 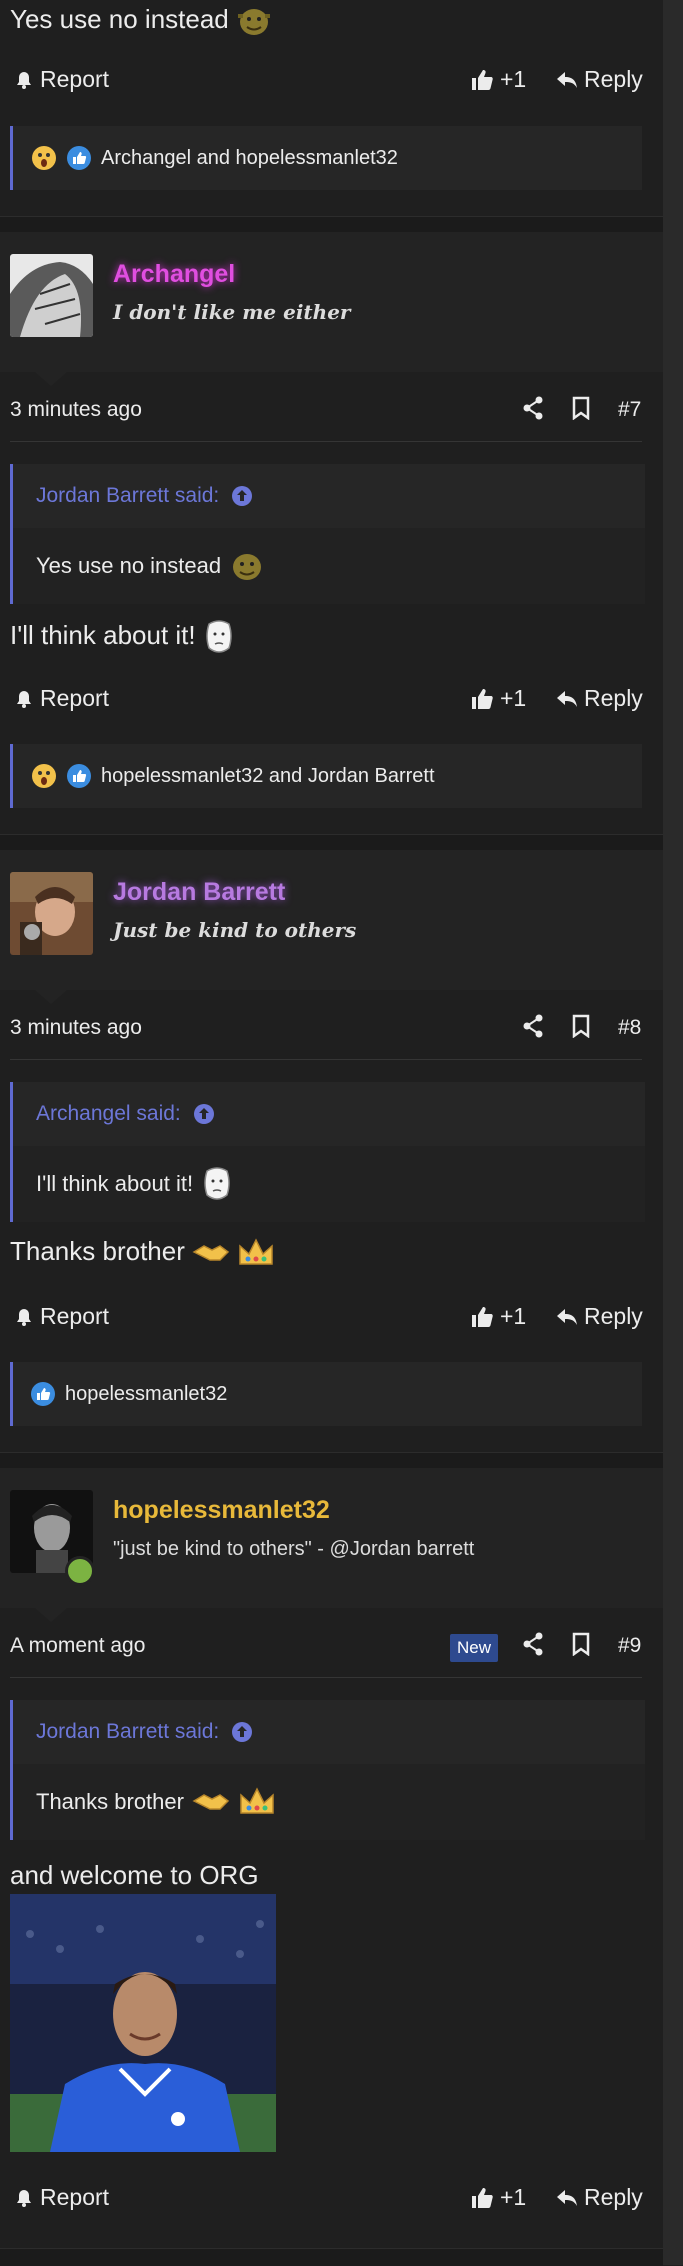 I want to click on quote-body: Yes use no instead, so click(x=329, y=566).